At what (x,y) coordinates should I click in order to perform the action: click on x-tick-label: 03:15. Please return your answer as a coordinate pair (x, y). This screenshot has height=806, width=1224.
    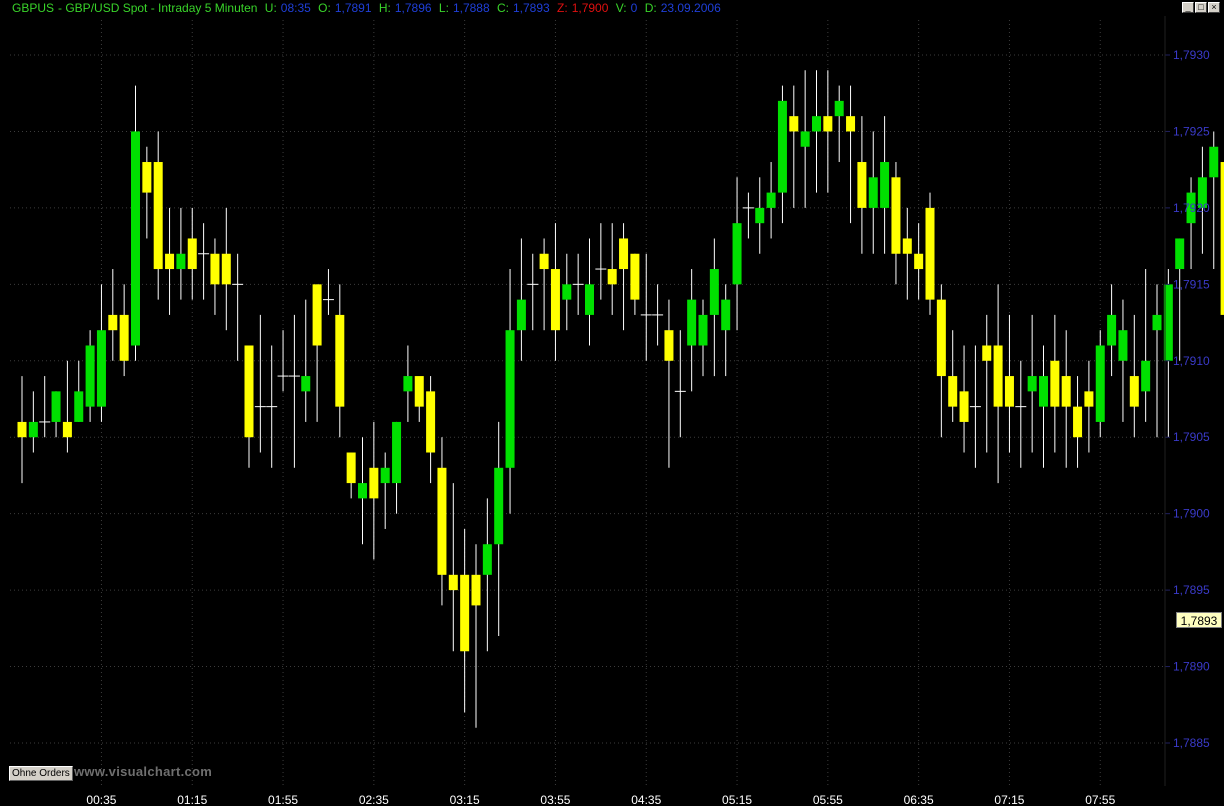
    Looking at the image, I should click on (465, 799).